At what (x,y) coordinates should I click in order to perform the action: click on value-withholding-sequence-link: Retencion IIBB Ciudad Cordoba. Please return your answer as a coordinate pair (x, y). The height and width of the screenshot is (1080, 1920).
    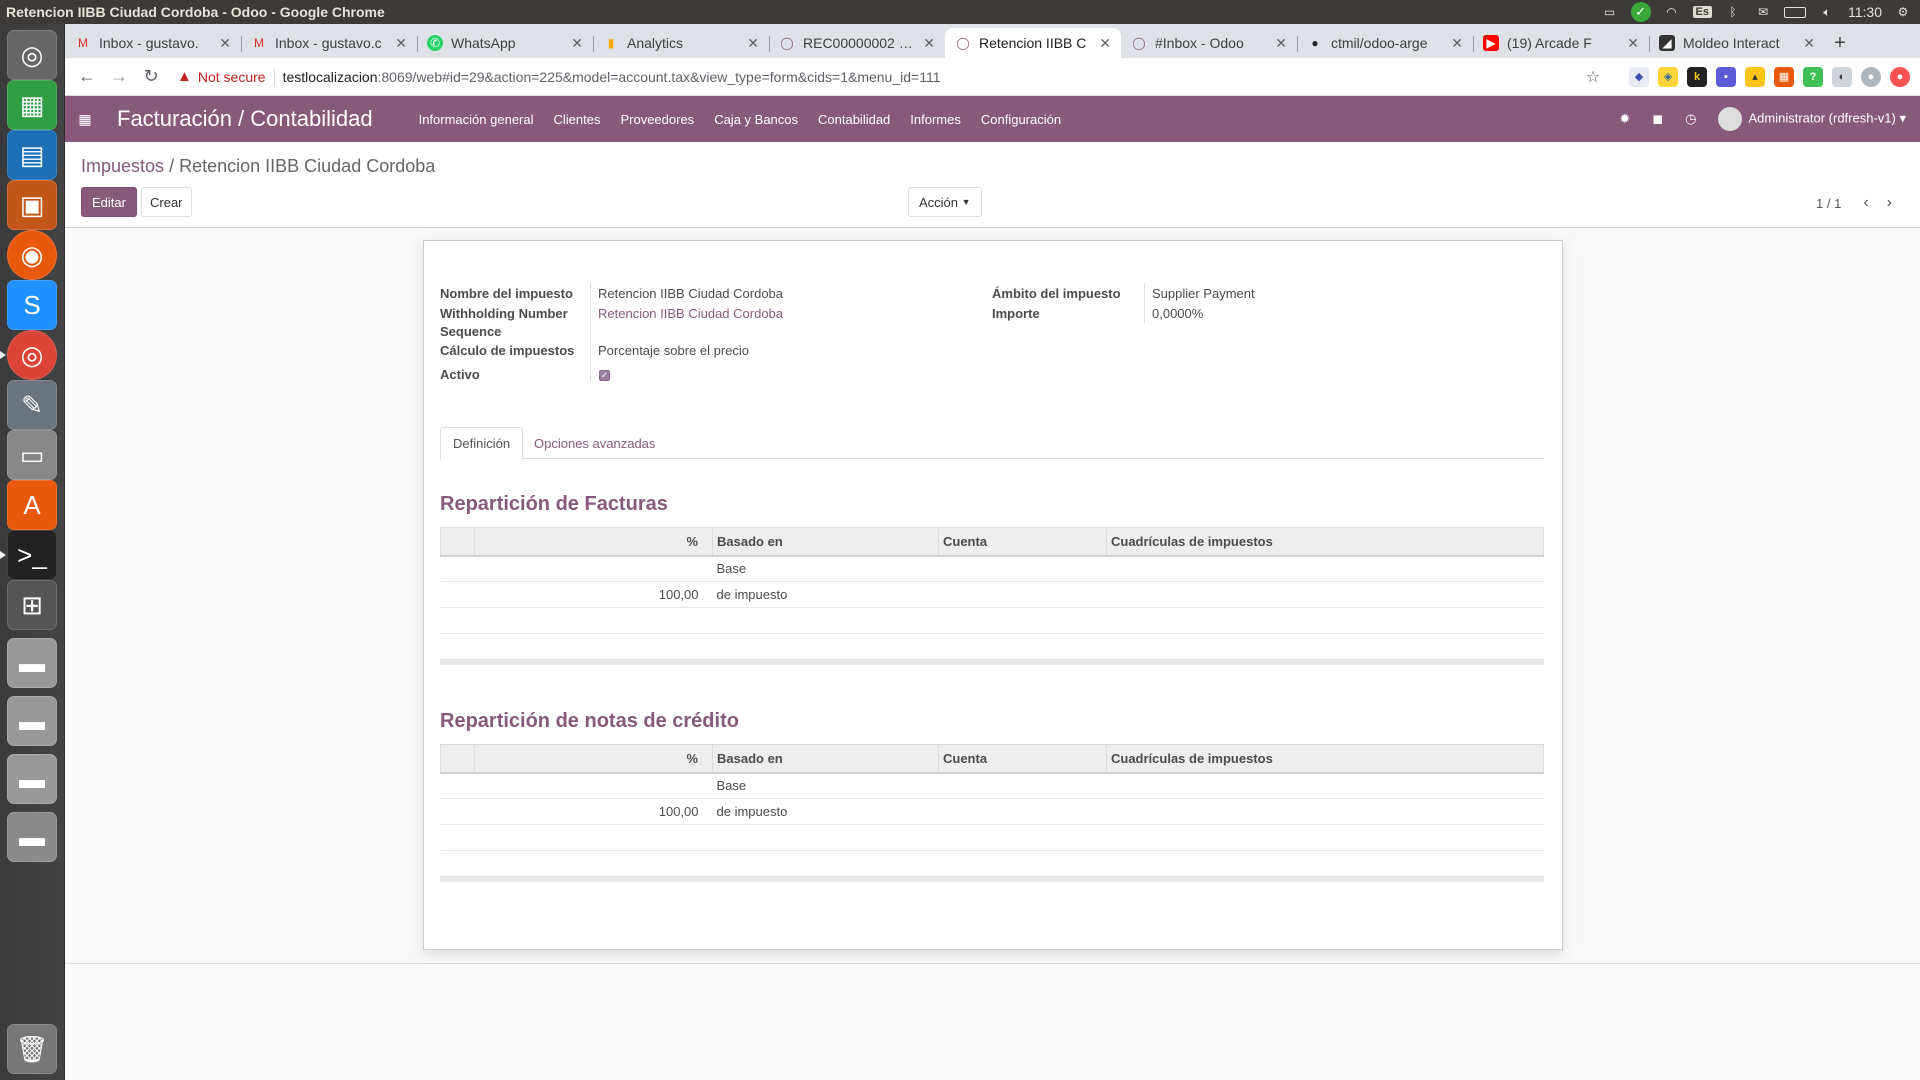
    Looking at the image, I should click on (690, 314).